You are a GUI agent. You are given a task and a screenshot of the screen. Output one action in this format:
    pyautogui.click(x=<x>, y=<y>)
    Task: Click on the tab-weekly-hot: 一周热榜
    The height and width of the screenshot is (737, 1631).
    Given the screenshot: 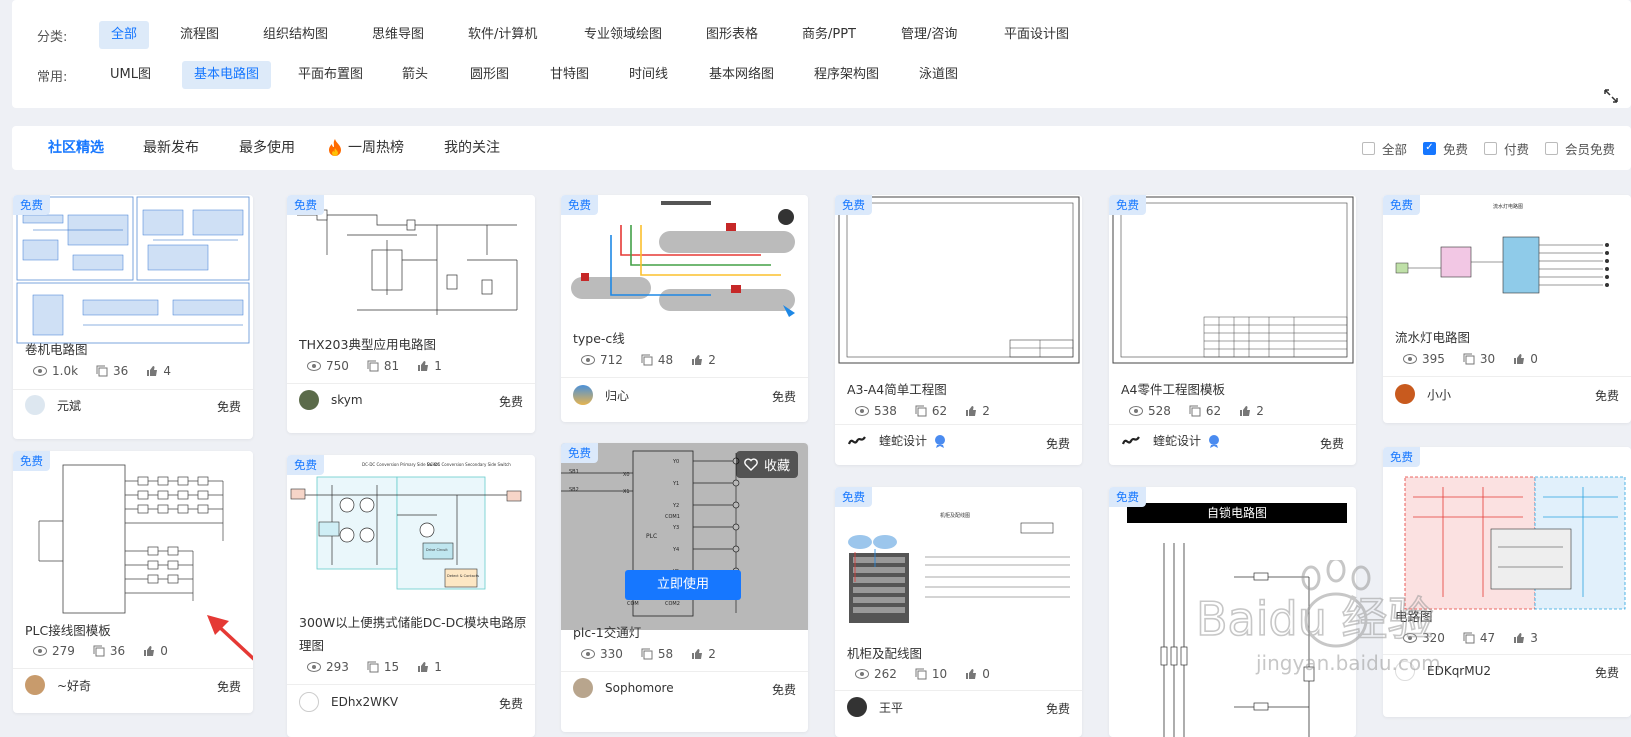 What is the action you would take?
    pyautogui.click(x=365, y=148)
    